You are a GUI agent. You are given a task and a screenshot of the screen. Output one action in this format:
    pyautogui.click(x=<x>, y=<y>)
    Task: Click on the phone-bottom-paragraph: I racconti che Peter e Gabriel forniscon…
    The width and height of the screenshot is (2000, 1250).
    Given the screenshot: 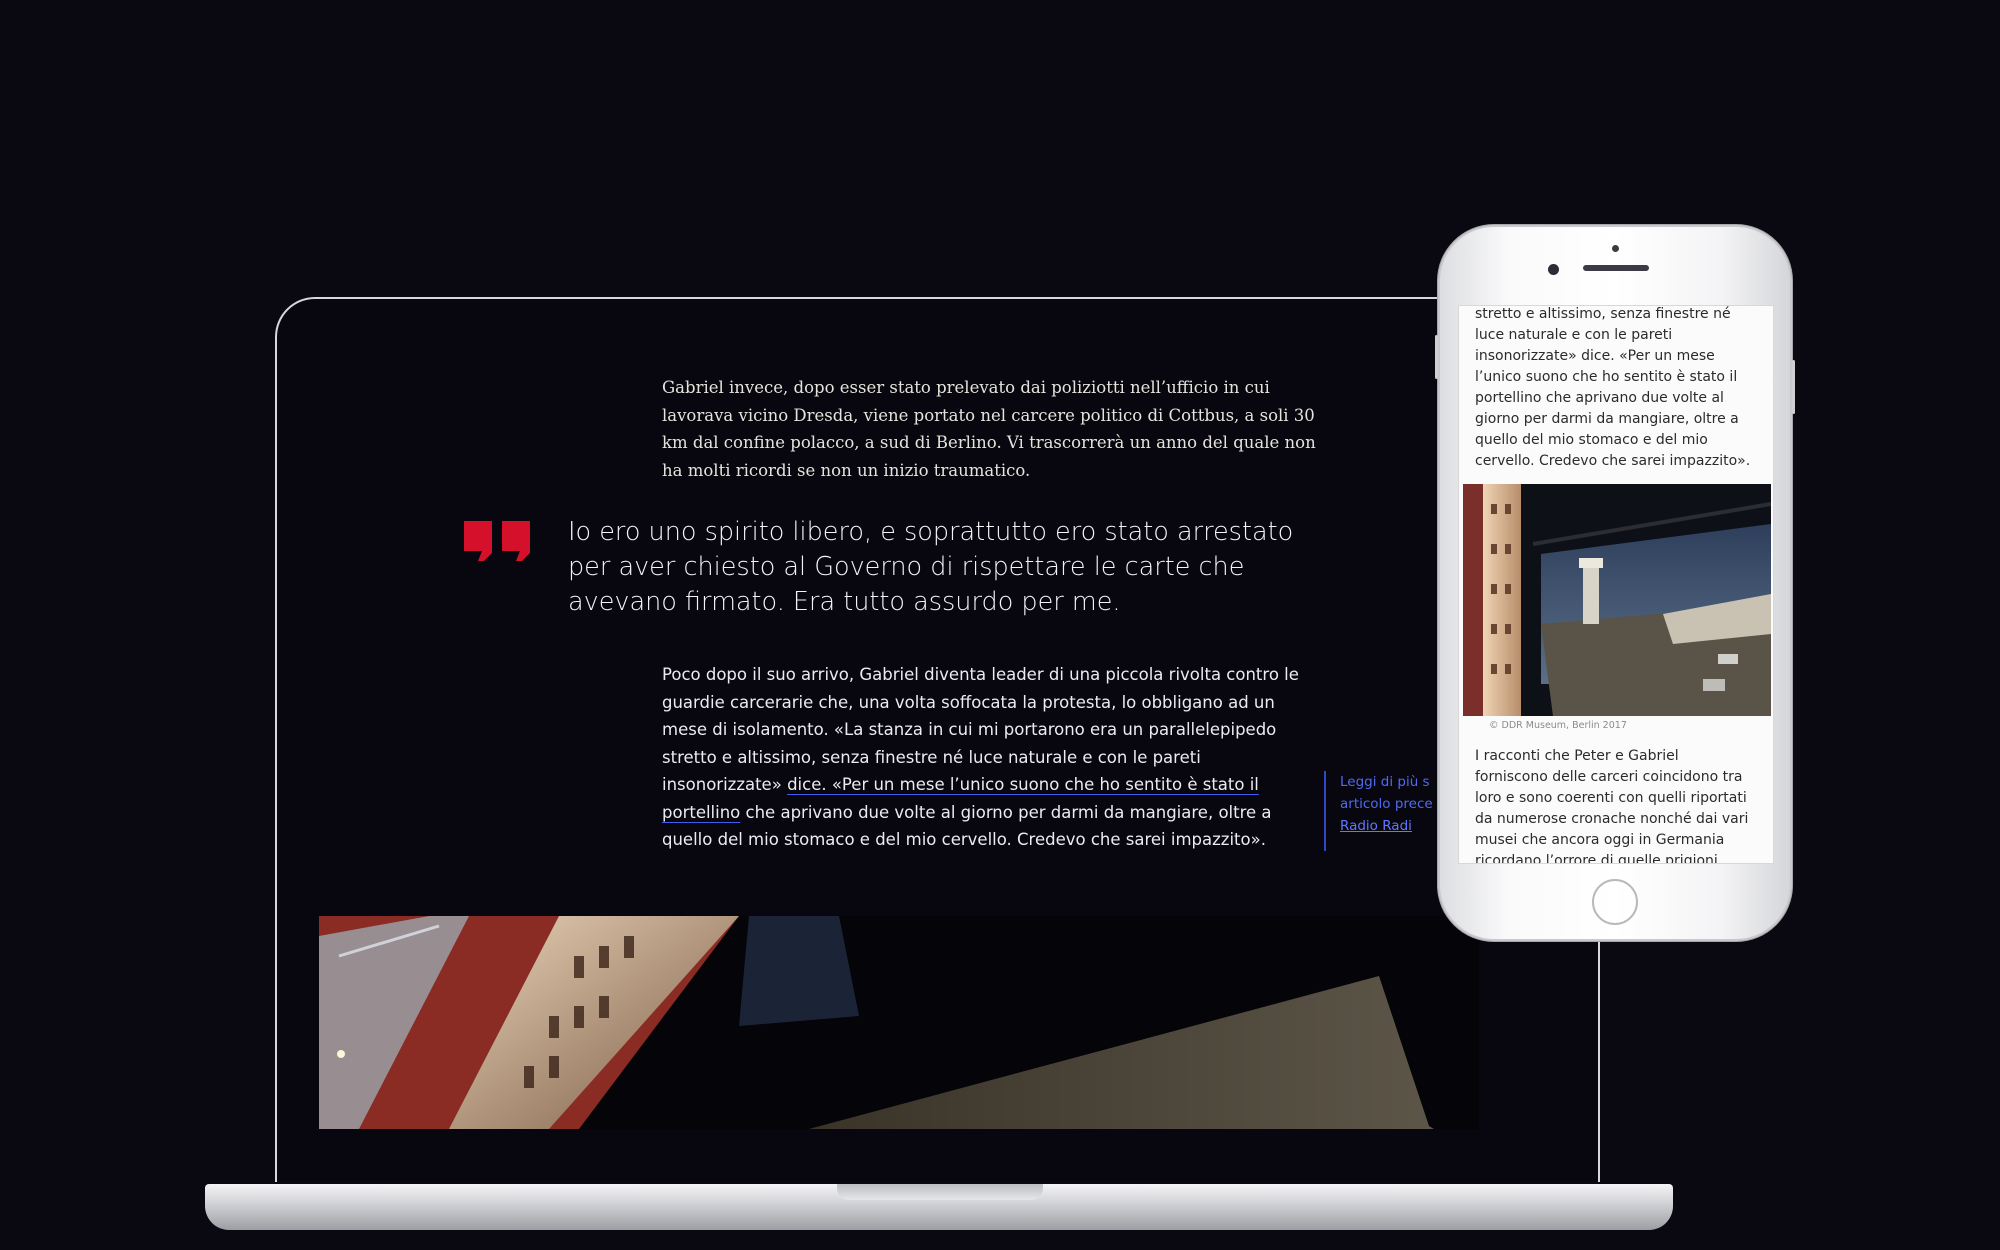 What is the action you would take?
    pyautogui.click(x=1612, y=806)
    